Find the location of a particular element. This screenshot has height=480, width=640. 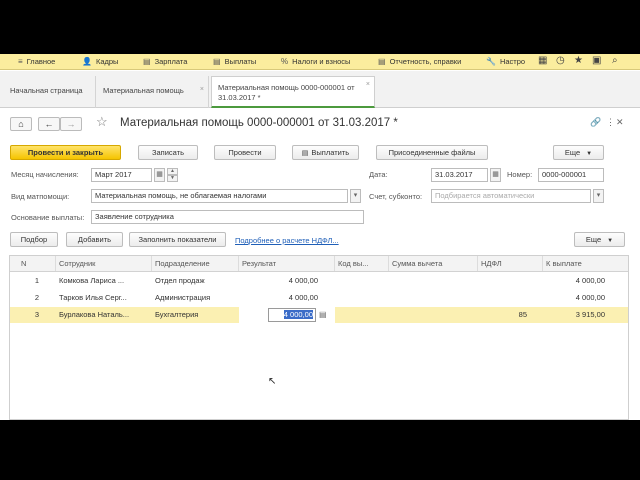

calculator-icon: ▤ is located at coordinates (323, 314).